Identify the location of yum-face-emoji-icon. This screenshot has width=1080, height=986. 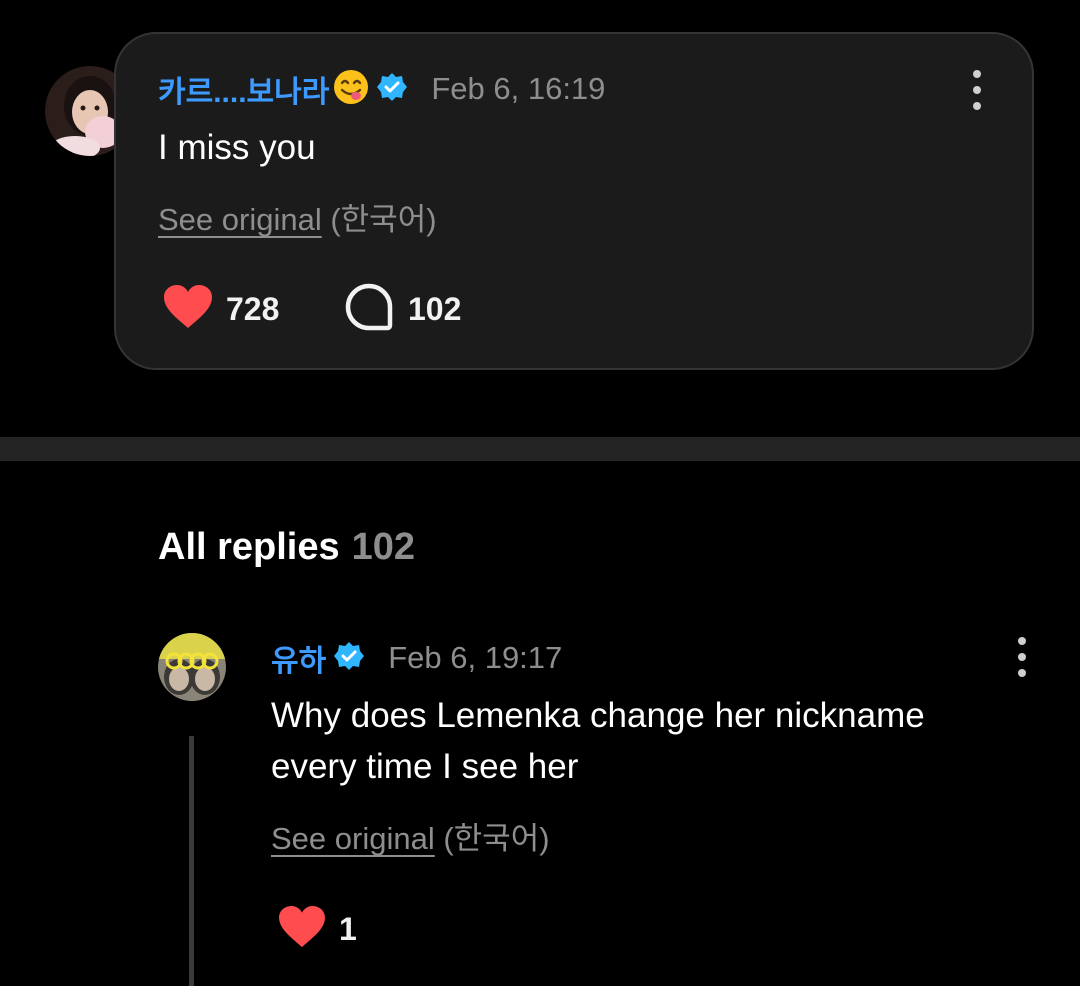
(351, 89).